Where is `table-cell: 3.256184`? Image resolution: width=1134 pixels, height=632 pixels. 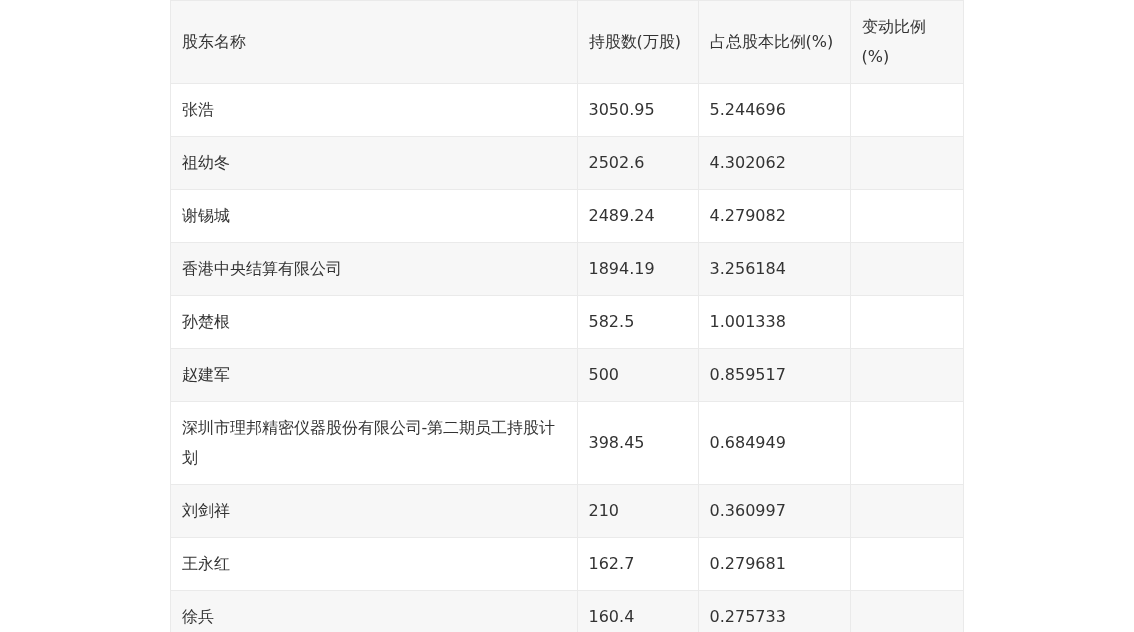
table-cell: 3.256184 is located at coordinates (774, 269).